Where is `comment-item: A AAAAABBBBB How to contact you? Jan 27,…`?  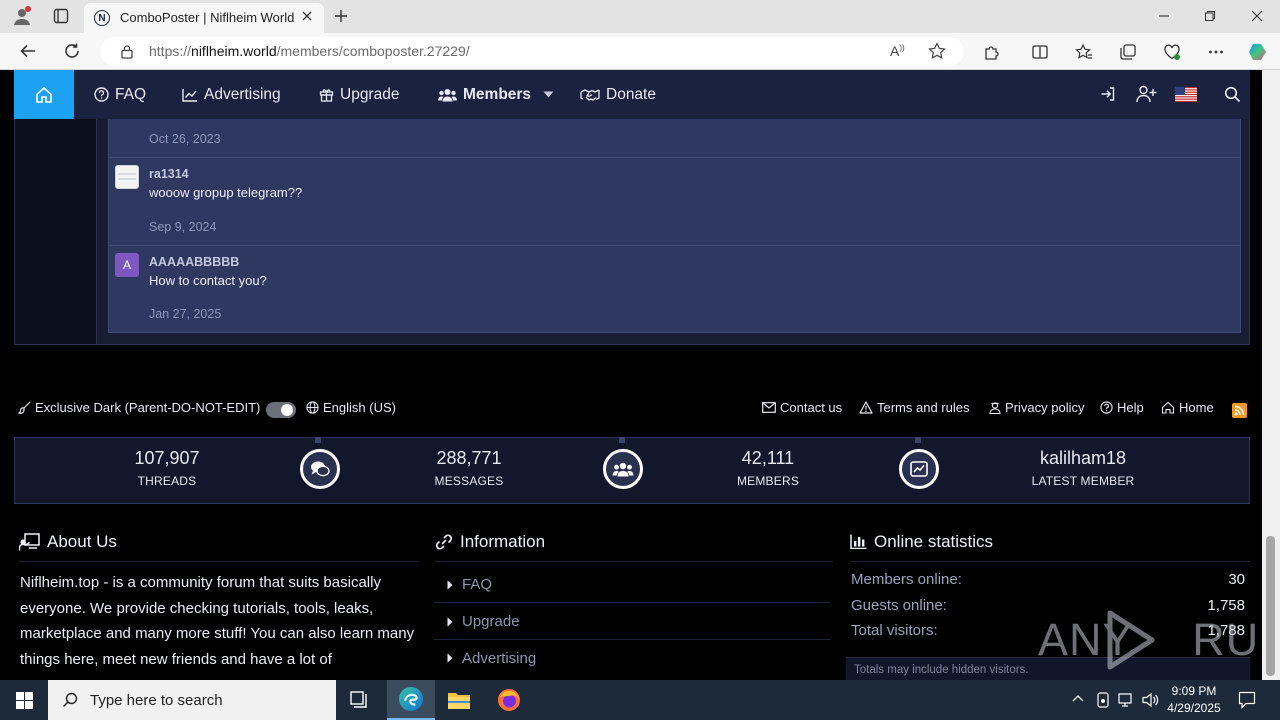
comment-item: A AAAAABBBBB How to contact you? Jan 27,… is located at coordinates (674, 289).